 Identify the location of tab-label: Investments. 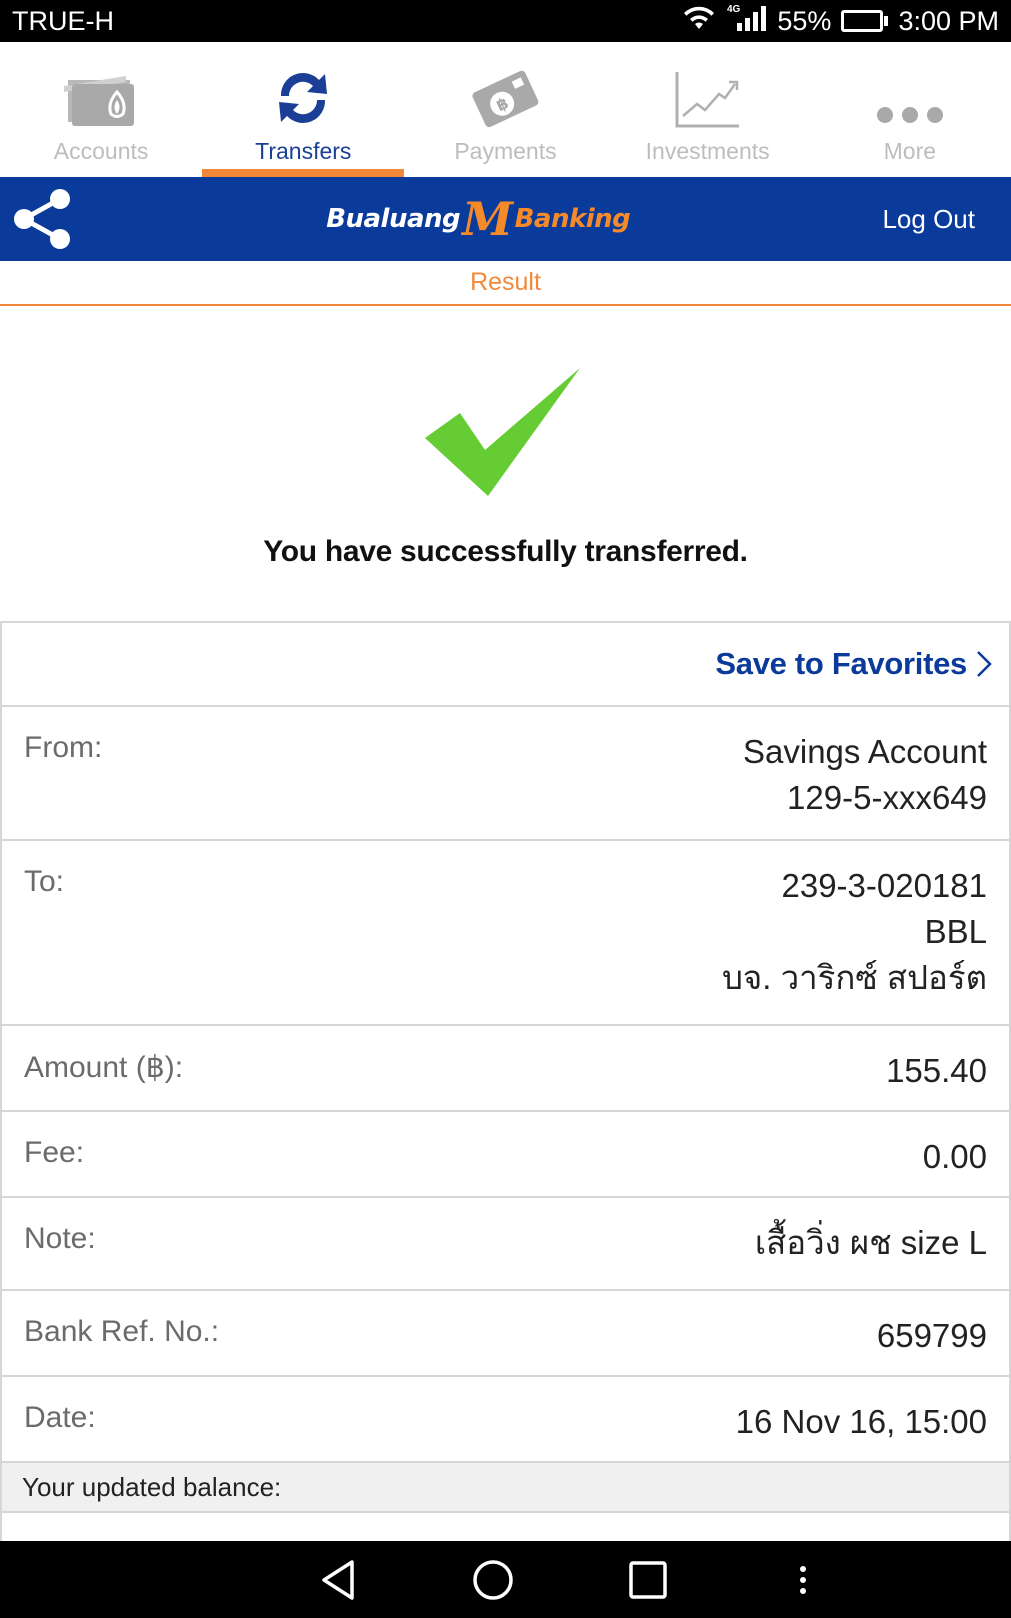
(707, 151).